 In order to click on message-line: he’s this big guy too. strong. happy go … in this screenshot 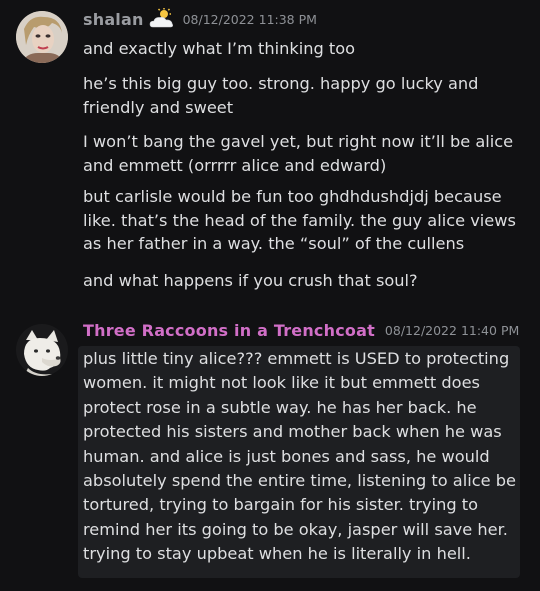, I will do `click(281, 95)`.